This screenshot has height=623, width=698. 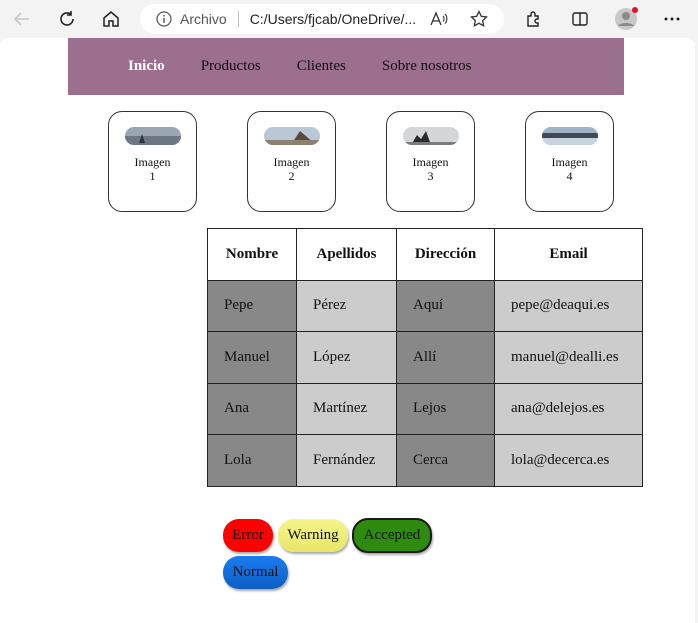 What do you see at coordinates (392, 535) in the screenshot?
I see `accepted-button: Accepted` at bounding box center [392, 535].